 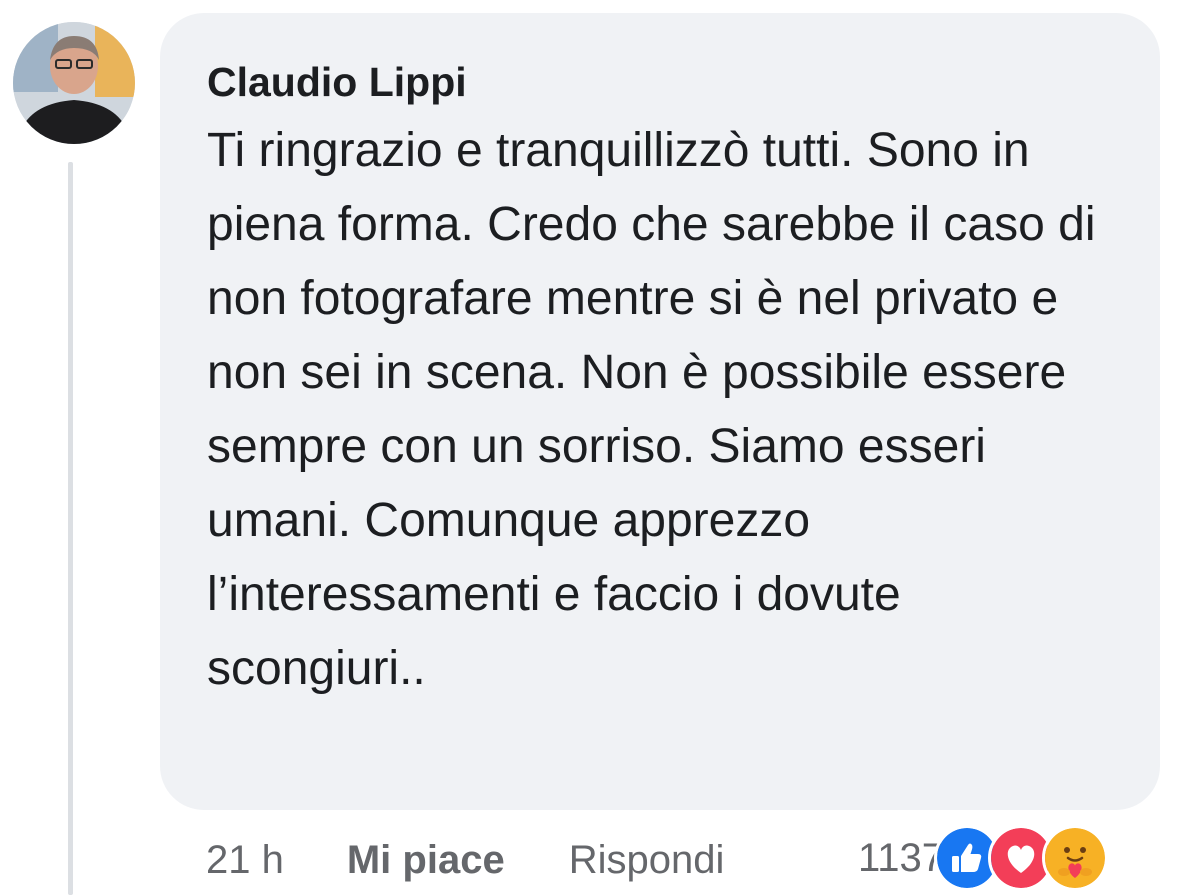 I want to click on care-icon, so click(x=1075, y=858).